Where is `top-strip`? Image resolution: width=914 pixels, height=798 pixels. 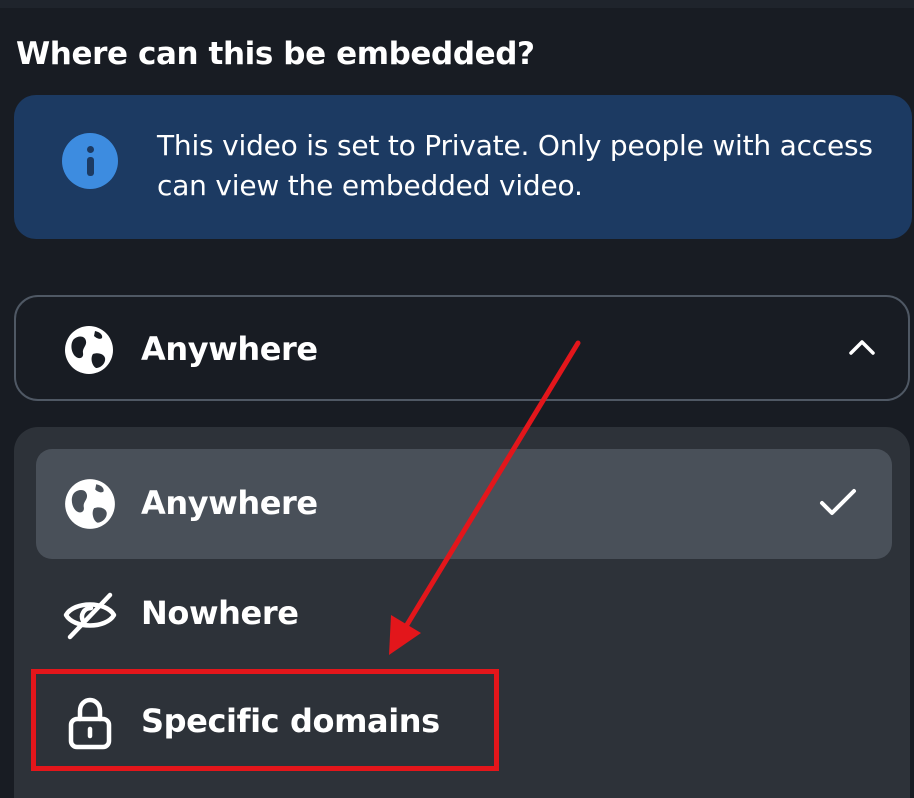
top-strip is located at coordinates (457, 4).